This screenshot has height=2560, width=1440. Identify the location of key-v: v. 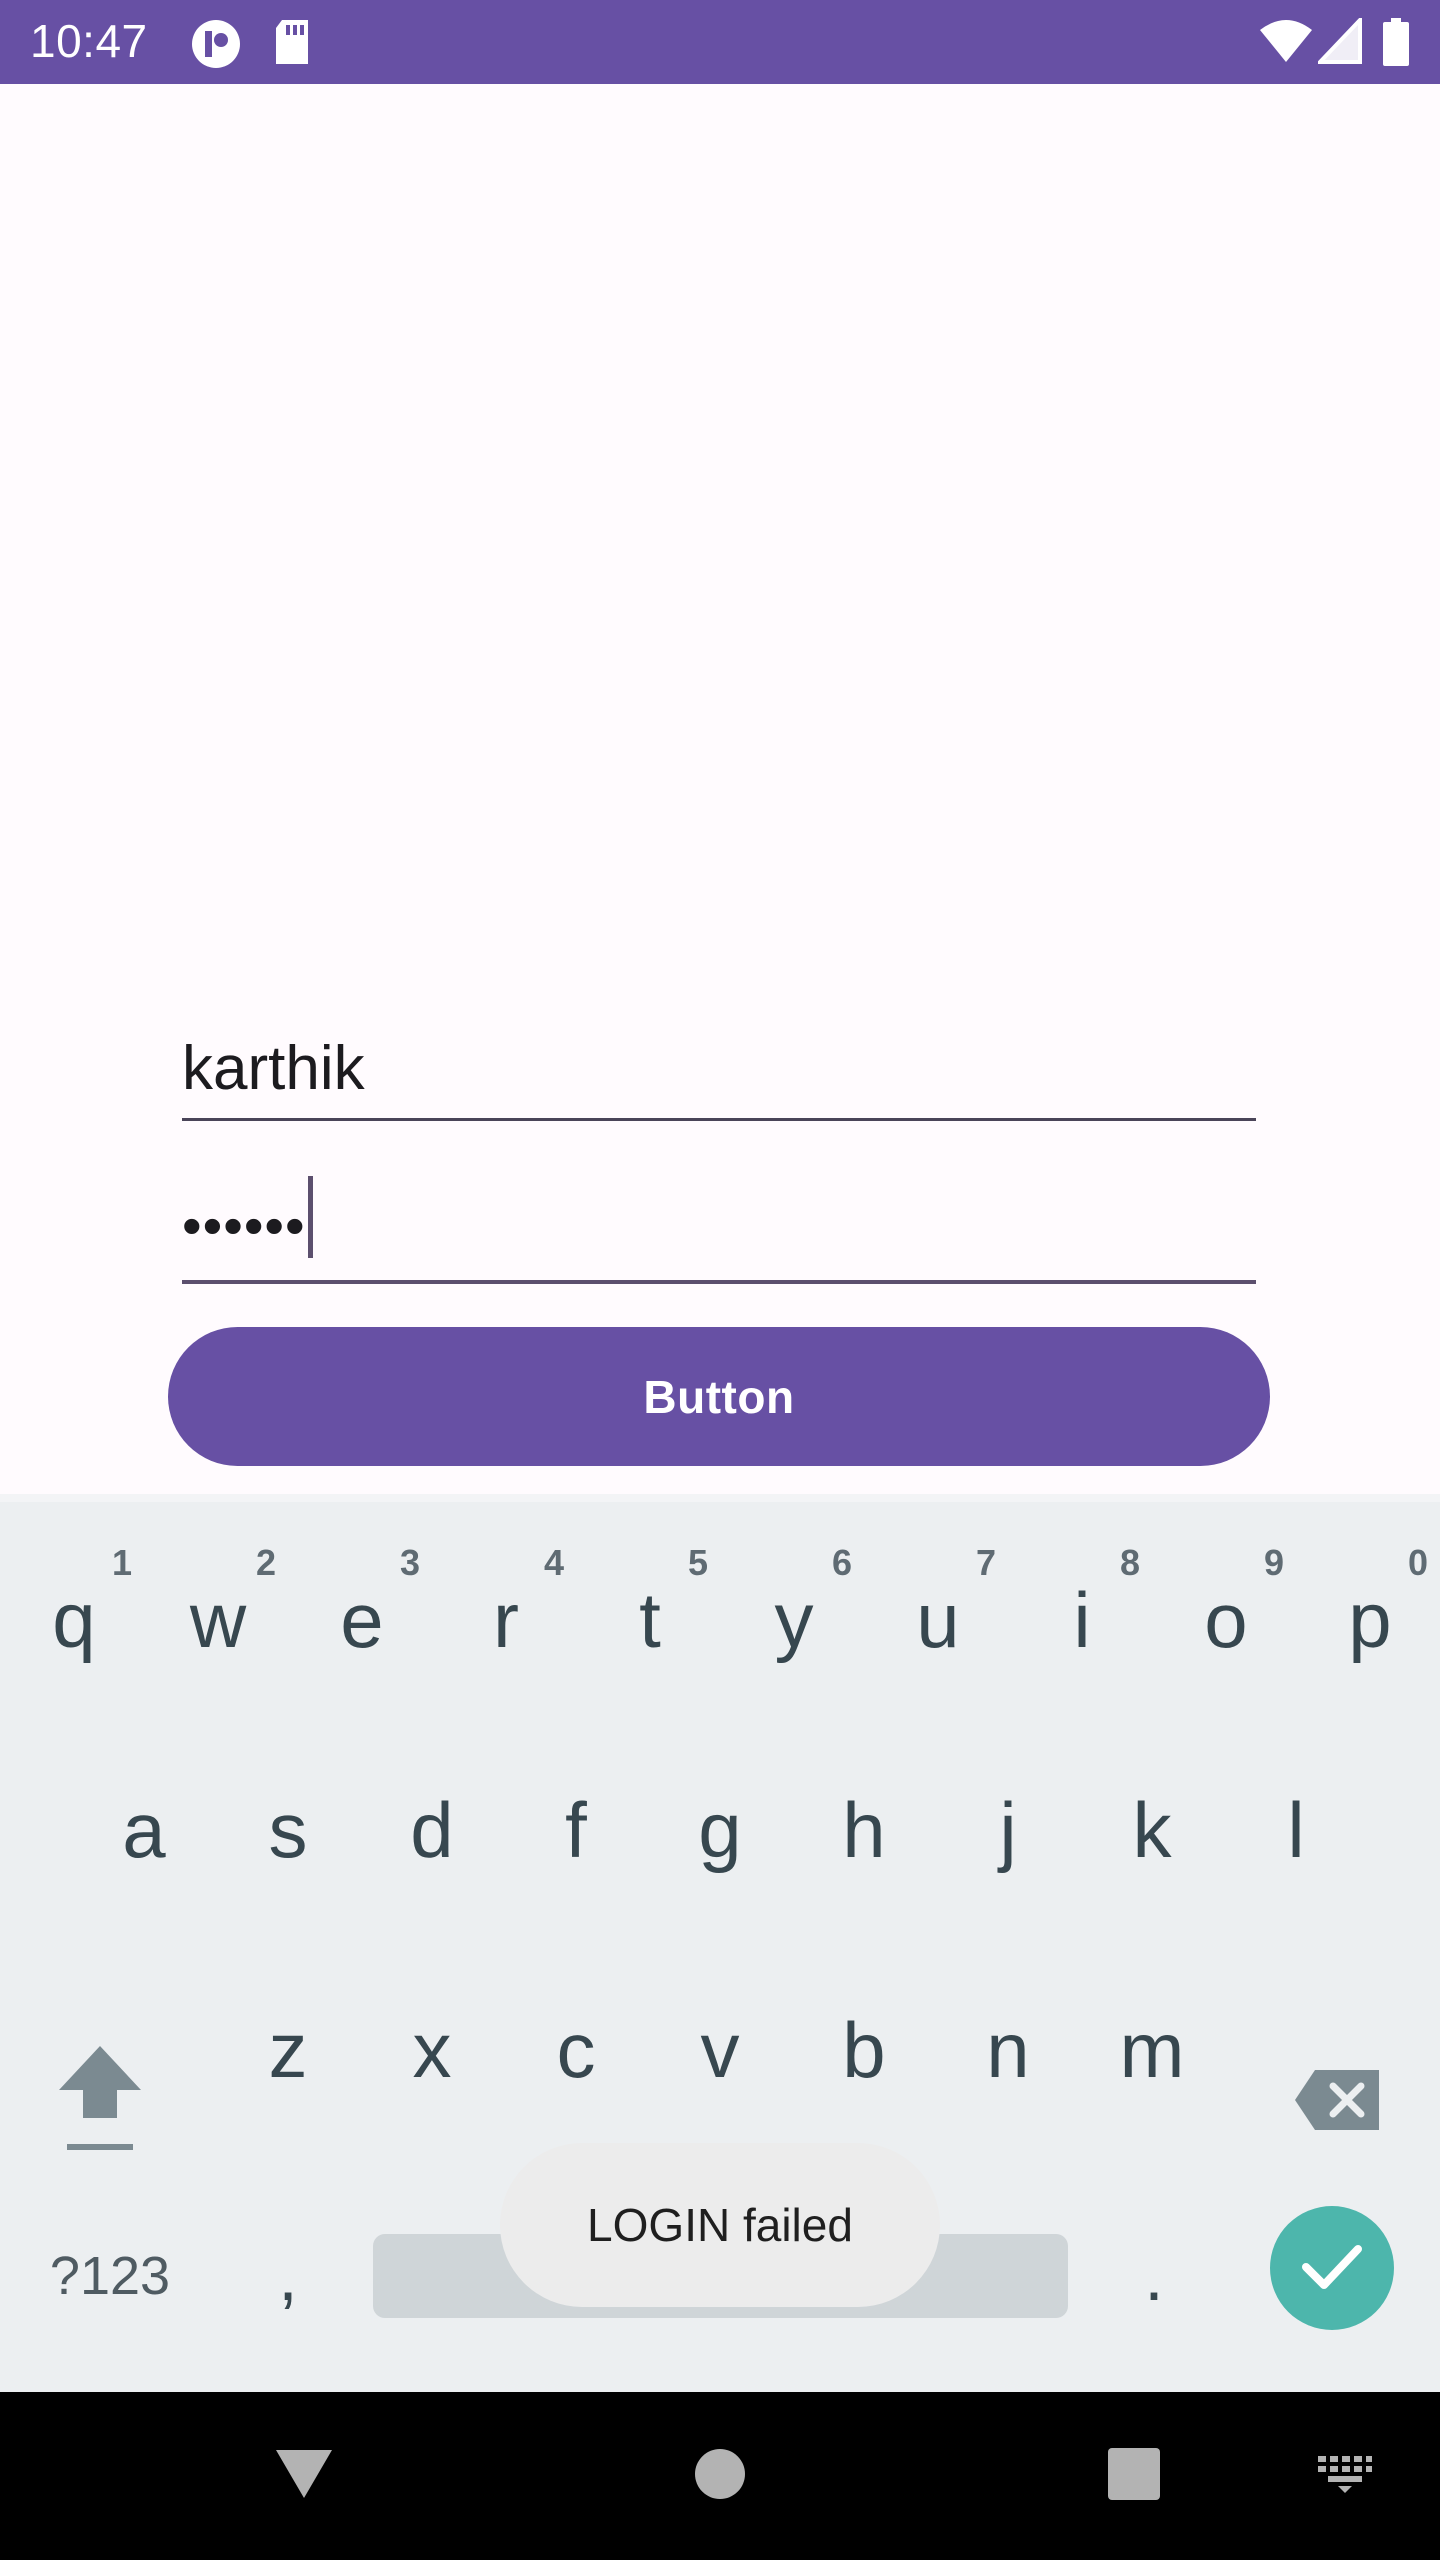
(720, 2050).